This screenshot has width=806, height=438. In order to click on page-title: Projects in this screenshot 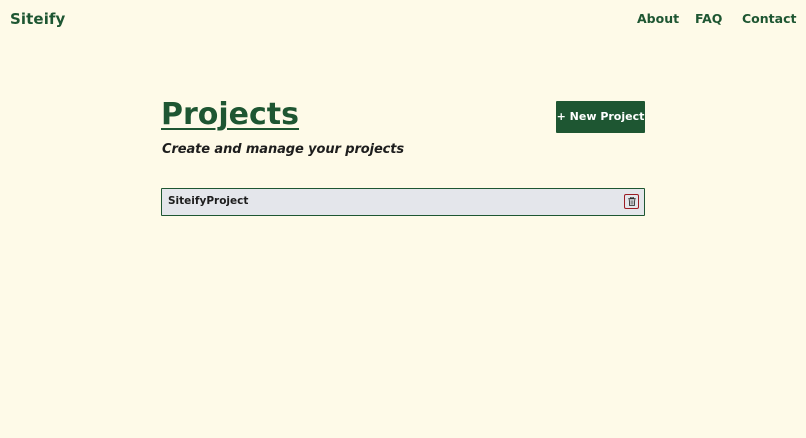, I will do `click(230, 114)`.